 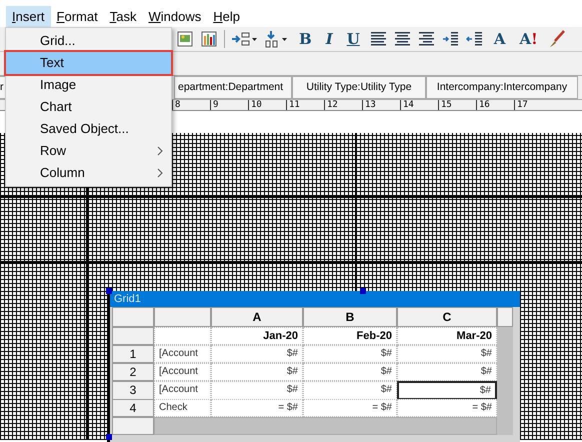 What do you see at coordinates (353, 39) in the screenshot?
I see `underline-button: U` at bounding box center [353, 39].